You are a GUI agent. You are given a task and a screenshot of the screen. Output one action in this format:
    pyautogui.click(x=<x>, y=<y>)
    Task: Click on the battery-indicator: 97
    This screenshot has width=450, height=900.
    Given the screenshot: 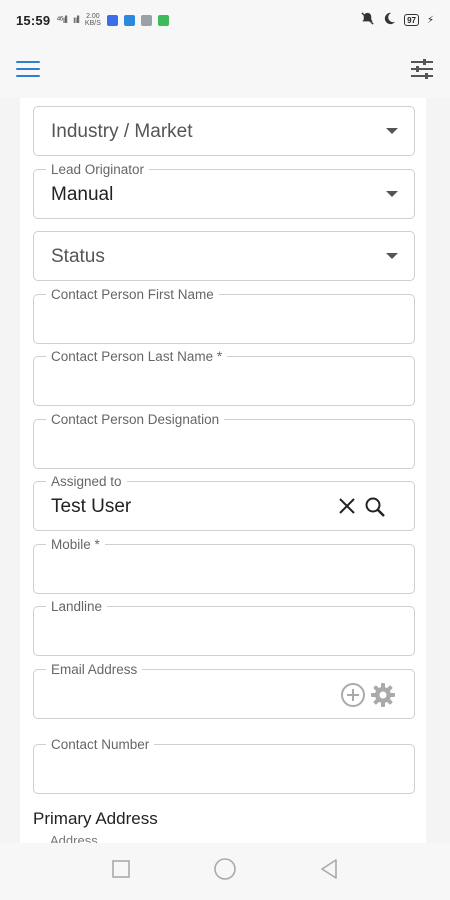 What is the action you would take?
    pyautogui.click(x=411, y=20)
    